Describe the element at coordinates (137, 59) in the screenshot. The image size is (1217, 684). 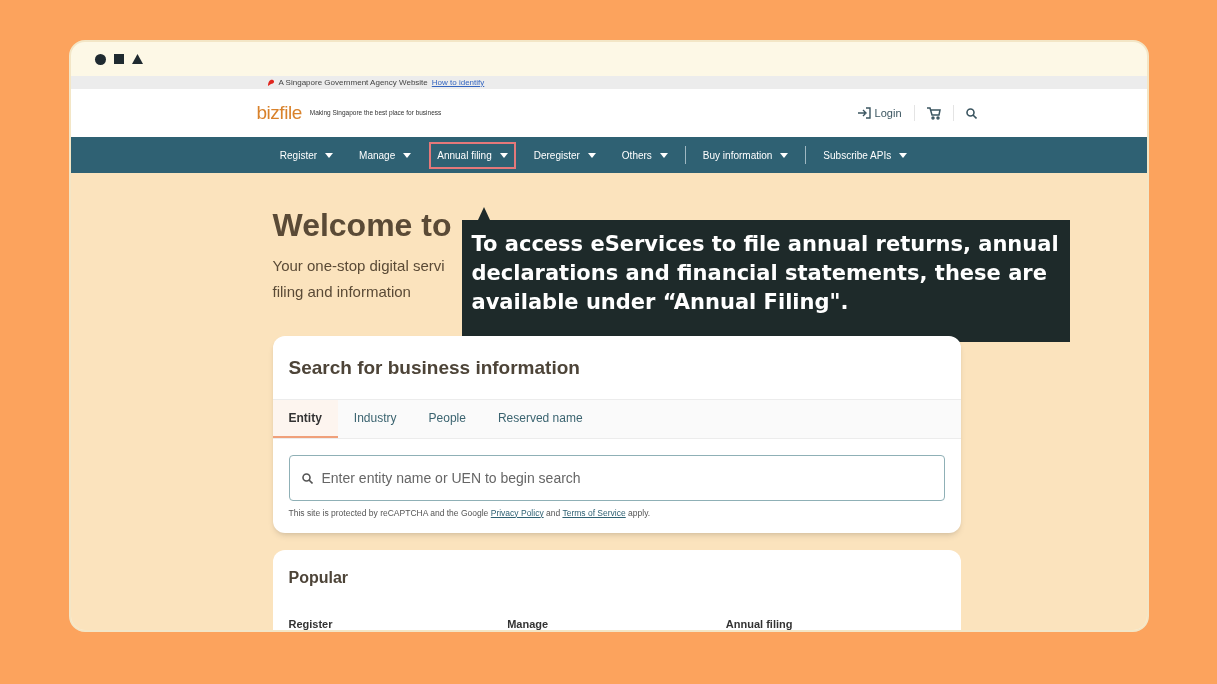
I see `triangle-icon` at that location.